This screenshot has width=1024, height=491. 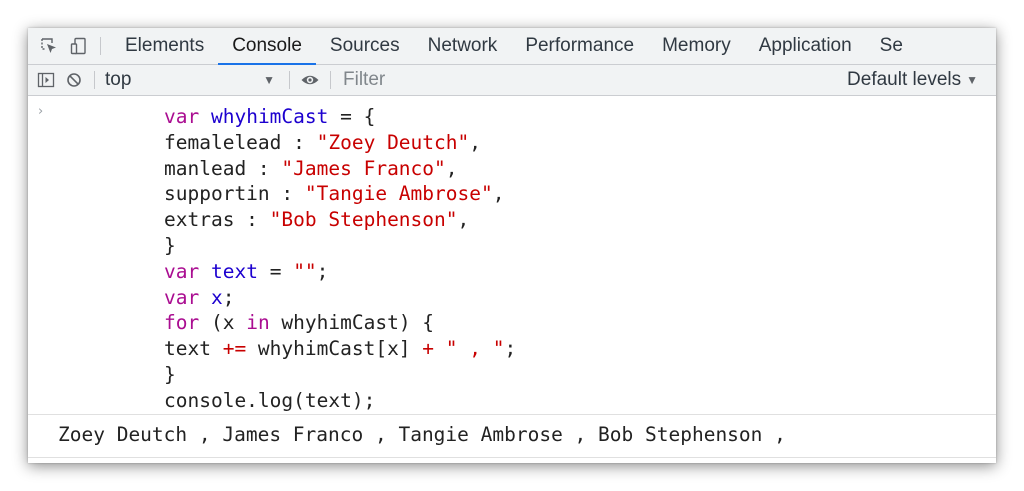 I want to click on code-line: femalelead : "Zoey Deutch",, so click(x=340, y=143).